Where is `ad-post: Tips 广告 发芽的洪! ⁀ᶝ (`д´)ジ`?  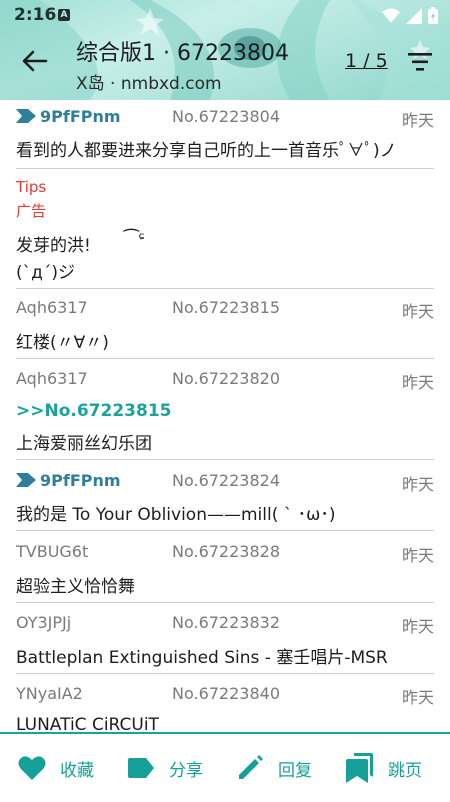 ad-post: Tips 广告 发芽的洪! ⁀ᶝ (`д´)ジ is located at coordinates (225, 232).